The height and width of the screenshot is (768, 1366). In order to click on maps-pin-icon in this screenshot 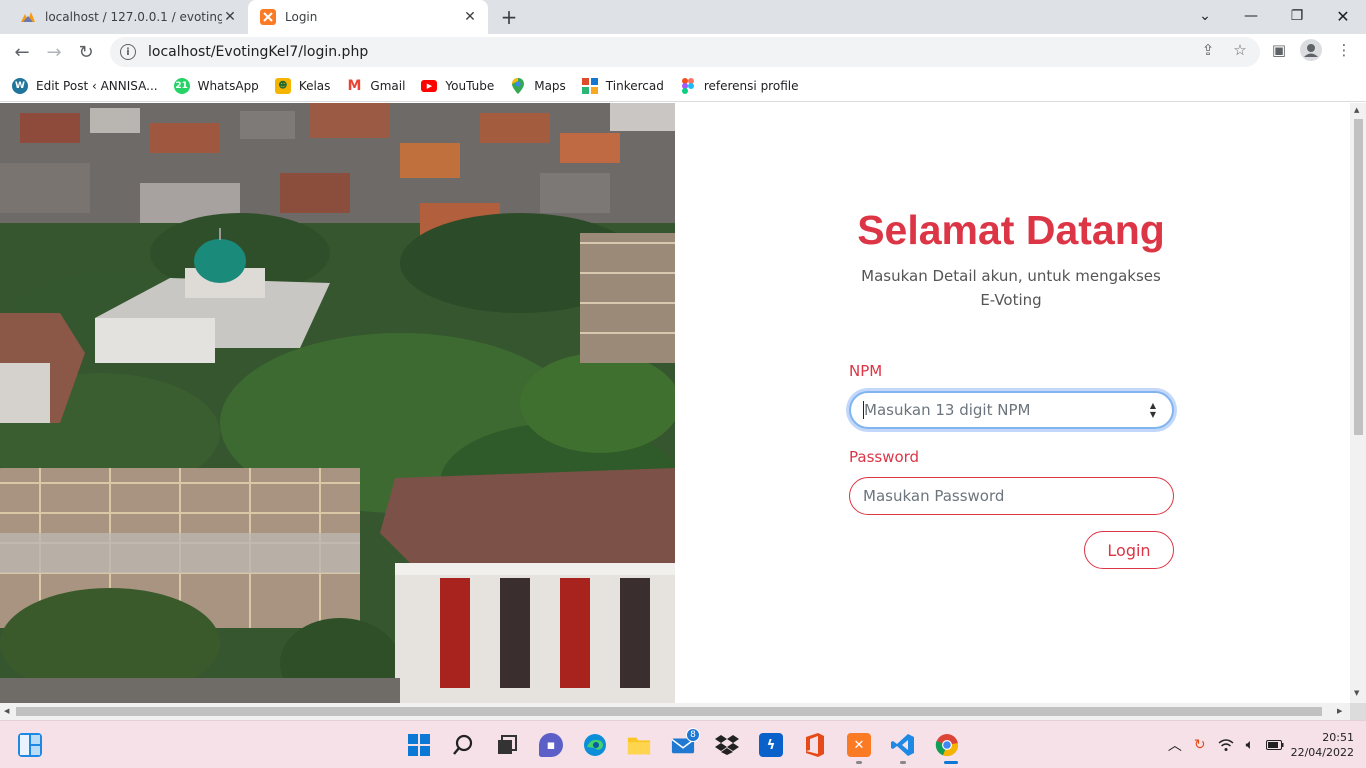, I will do `click(518, 85)`.